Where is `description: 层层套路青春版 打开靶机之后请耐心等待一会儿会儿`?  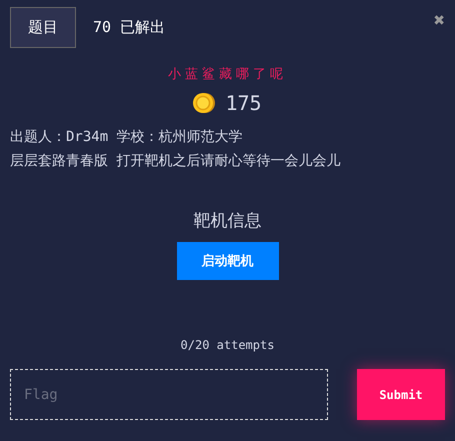 description: 层层套路青春版 打开靶机之后请耐心等待一会儿会儿 is located at coordinates (176, 161).